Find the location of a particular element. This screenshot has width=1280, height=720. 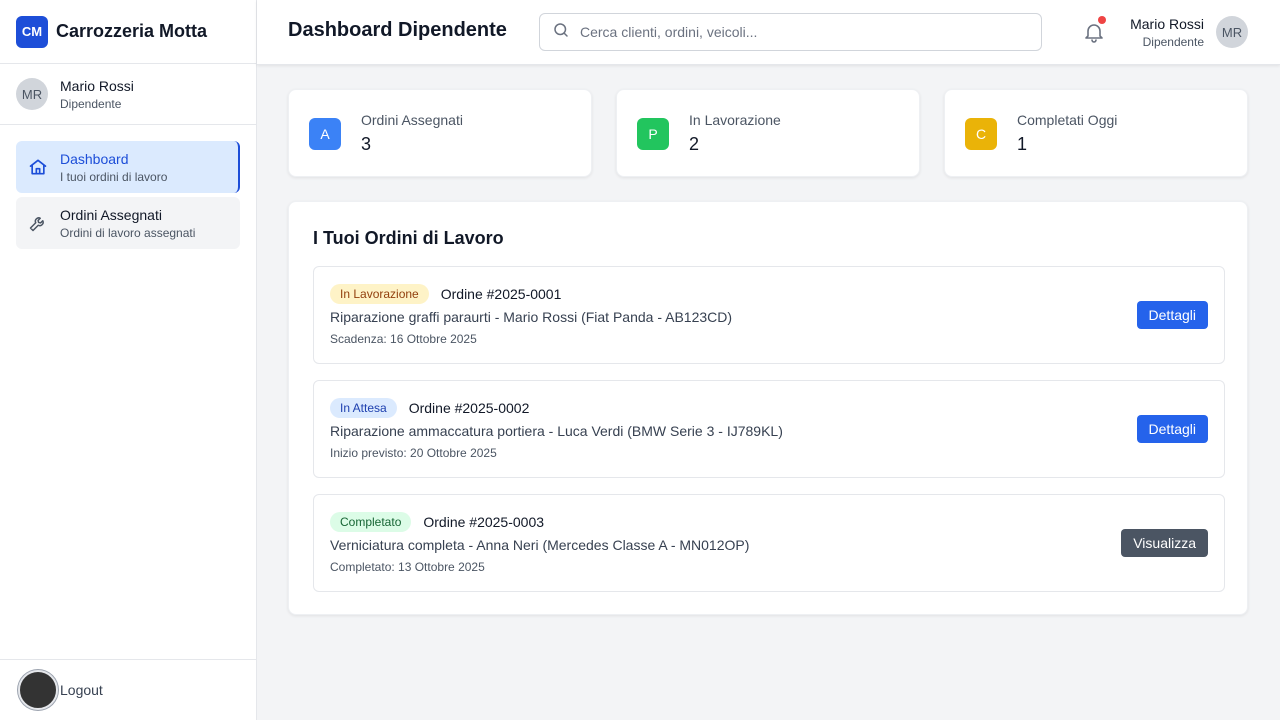

order-date: Scadenza: 16 Ottobre 2025 is located at coordinates (403, 339).